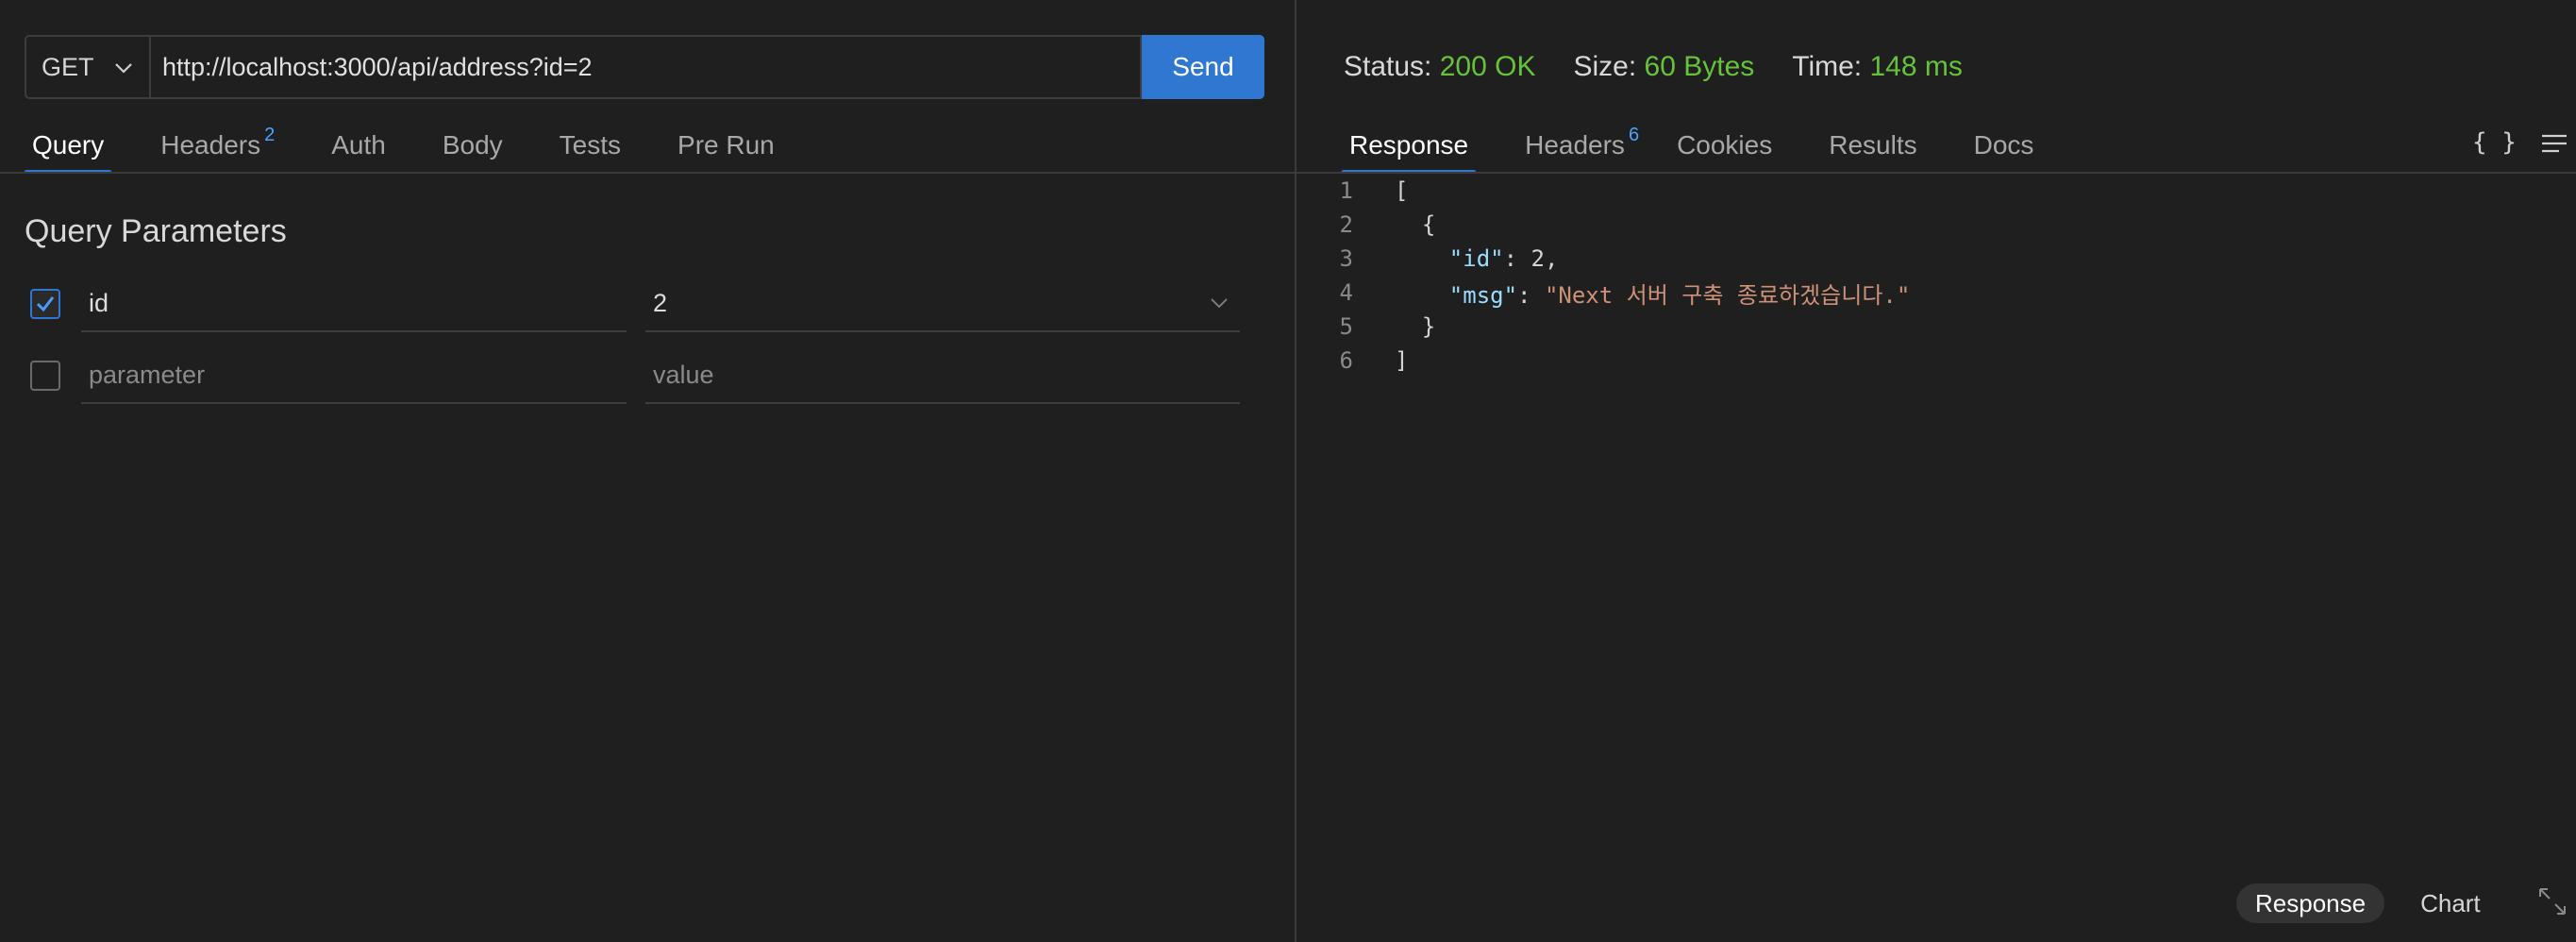  Describe the element at coordinates (403, 150) in the screenshot. I see `request-tabs: Query Headers 2 Auth Body Tests Pre Run` at that location.